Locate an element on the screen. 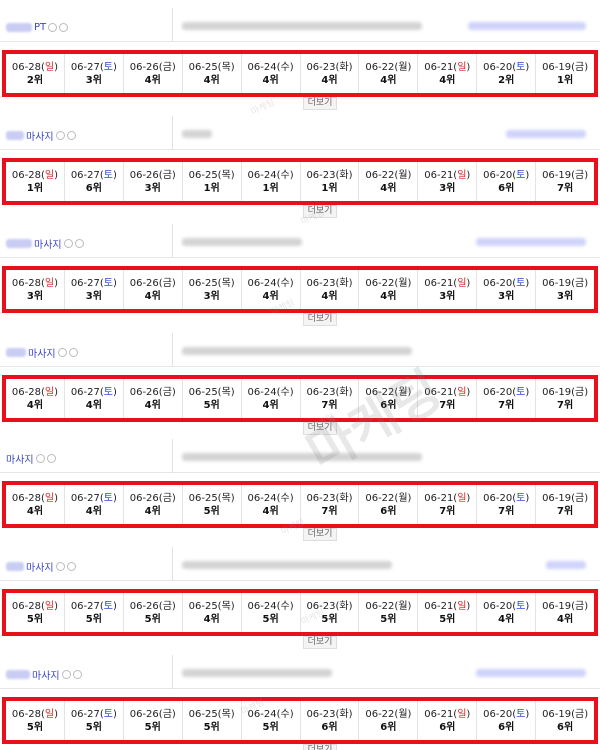 The height and width of the screenshot is (750, 600). rank-cell: 06-20(토) 7위 is located at coordinates (507, 398).